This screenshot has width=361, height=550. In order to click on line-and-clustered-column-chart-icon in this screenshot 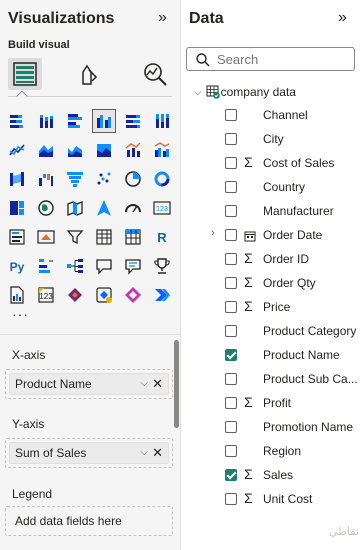, I will do `click(162, 150)`.